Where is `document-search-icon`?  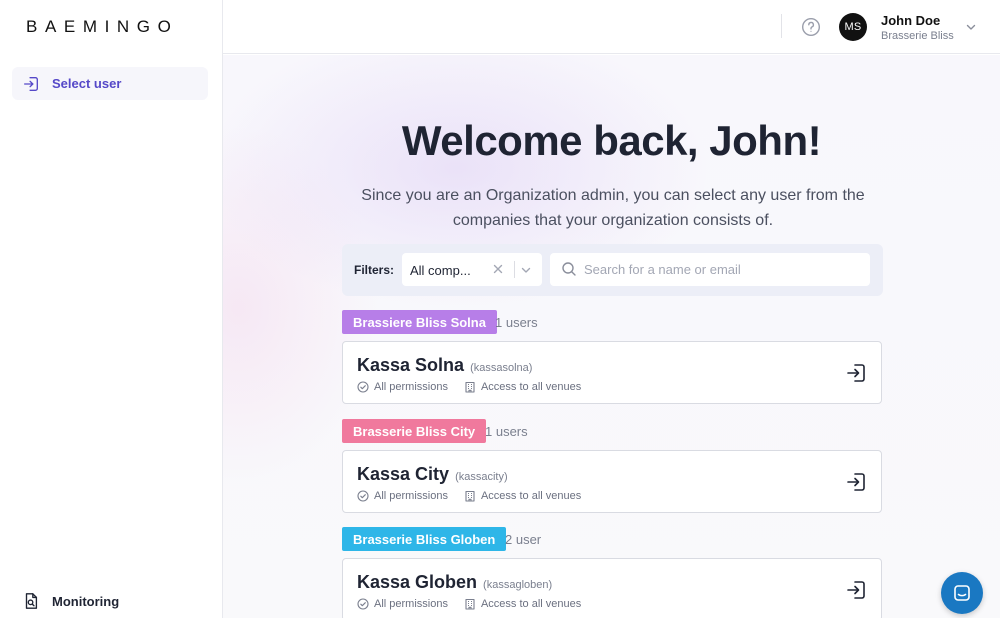 document-search-icon is located at coordinates (31, 601).